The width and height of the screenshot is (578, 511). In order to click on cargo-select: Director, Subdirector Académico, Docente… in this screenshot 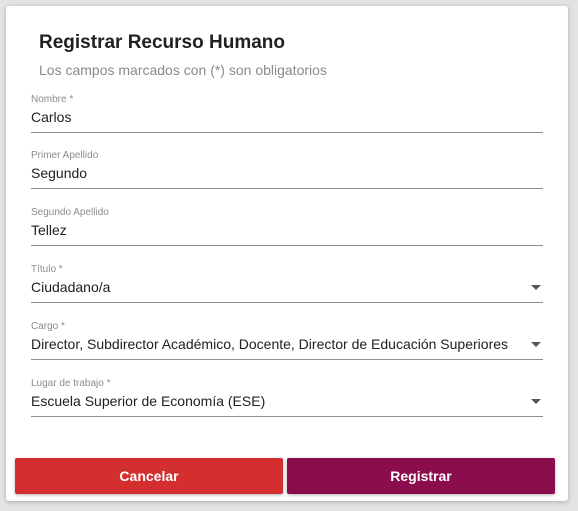, I will do `click(287, 344)`.